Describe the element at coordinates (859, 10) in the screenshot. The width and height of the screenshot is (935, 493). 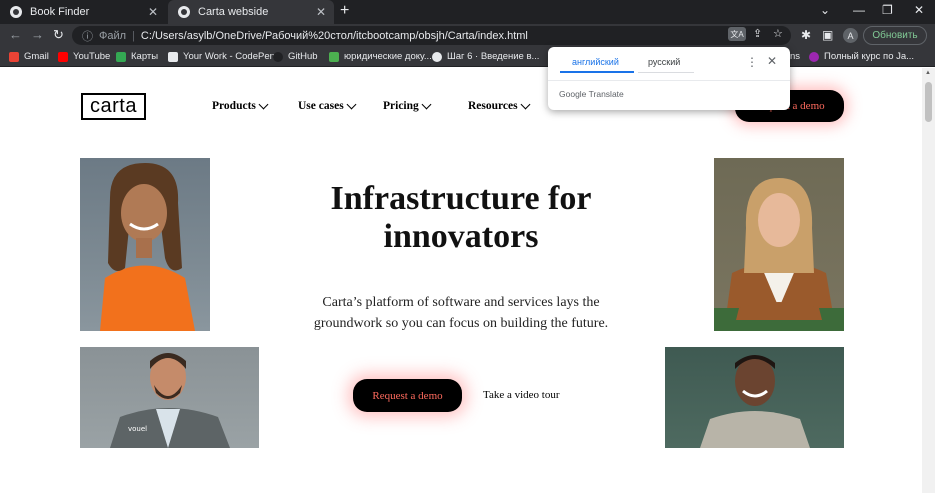
I see `minimize-button: —` at that location.